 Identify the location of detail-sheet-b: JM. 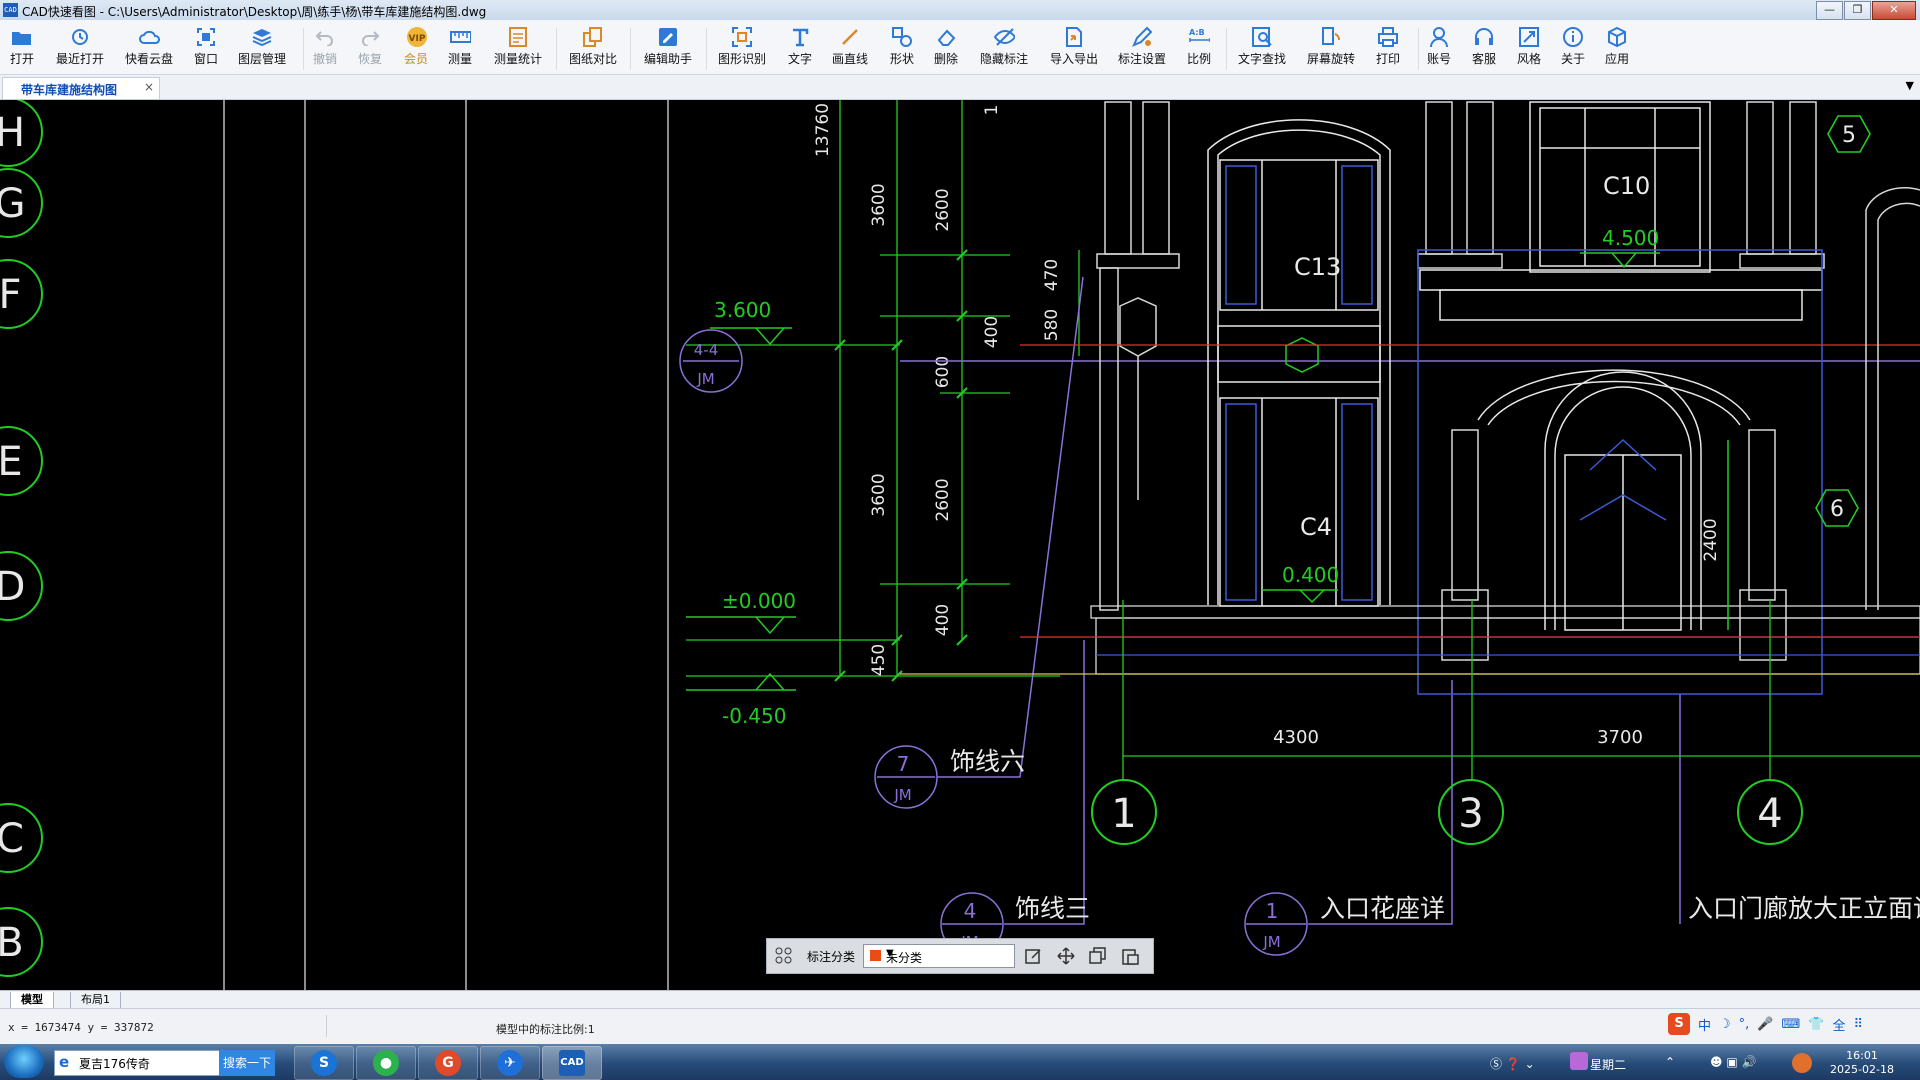
(902, 795).